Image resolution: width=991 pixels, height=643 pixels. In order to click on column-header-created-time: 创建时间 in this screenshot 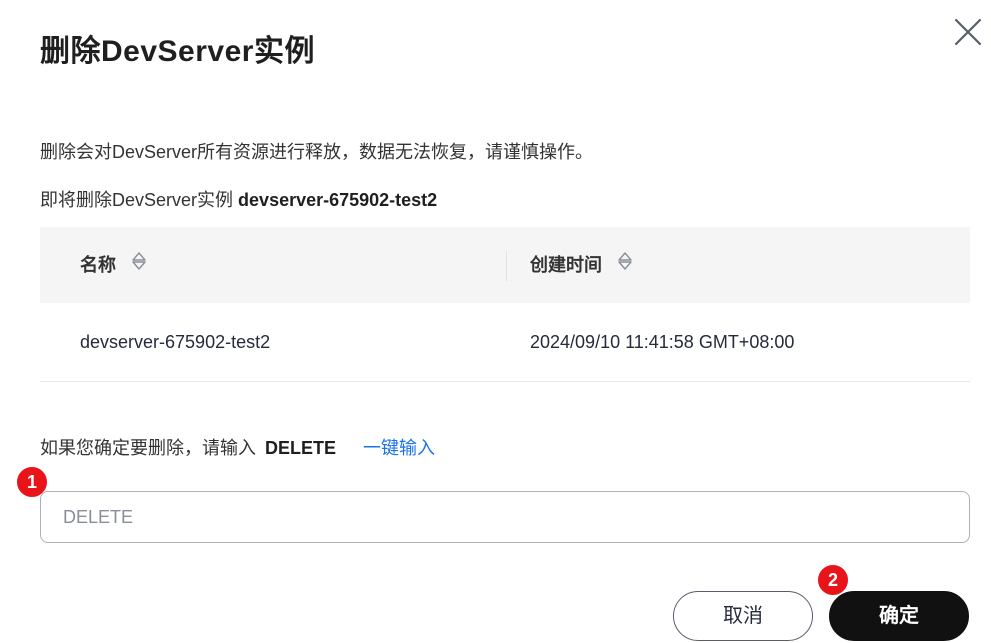, I will do `click(581, 265)`.